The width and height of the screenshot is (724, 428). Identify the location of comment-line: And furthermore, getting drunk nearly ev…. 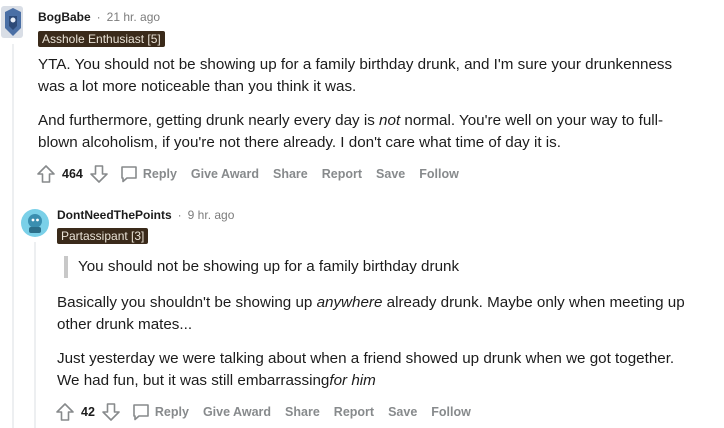
(350, 121).